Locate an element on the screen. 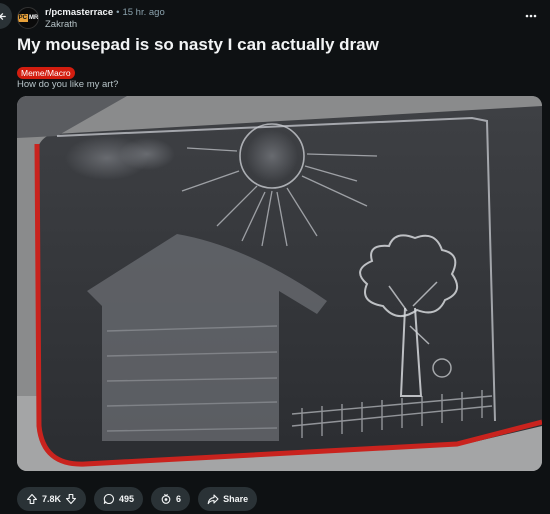  award-count: 6 is located at coordinates (179, 499).